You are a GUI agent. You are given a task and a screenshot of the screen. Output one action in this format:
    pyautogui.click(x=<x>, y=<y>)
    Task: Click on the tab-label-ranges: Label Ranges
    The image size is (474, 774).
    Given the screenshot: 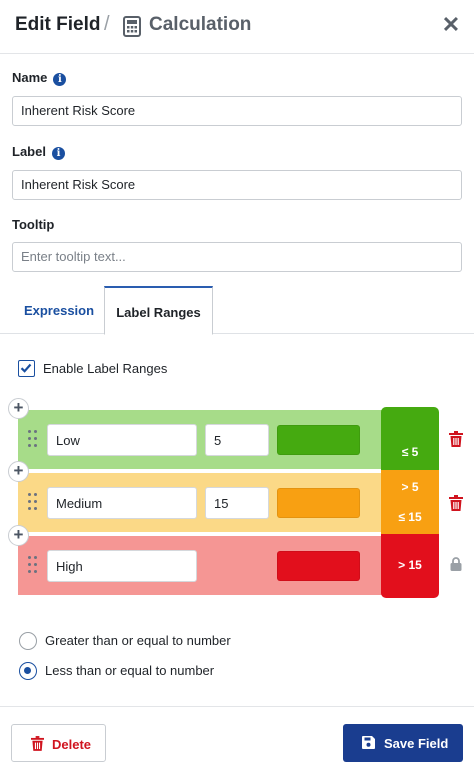 What is the action you would take?
    pyautogui.click(x=158, y=310)
    